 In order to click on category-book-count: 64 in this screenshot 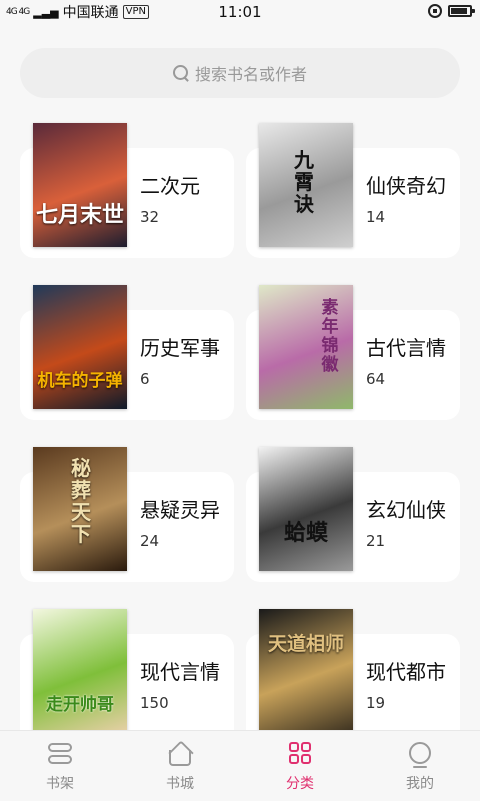, I will do `click(376, 379)`.